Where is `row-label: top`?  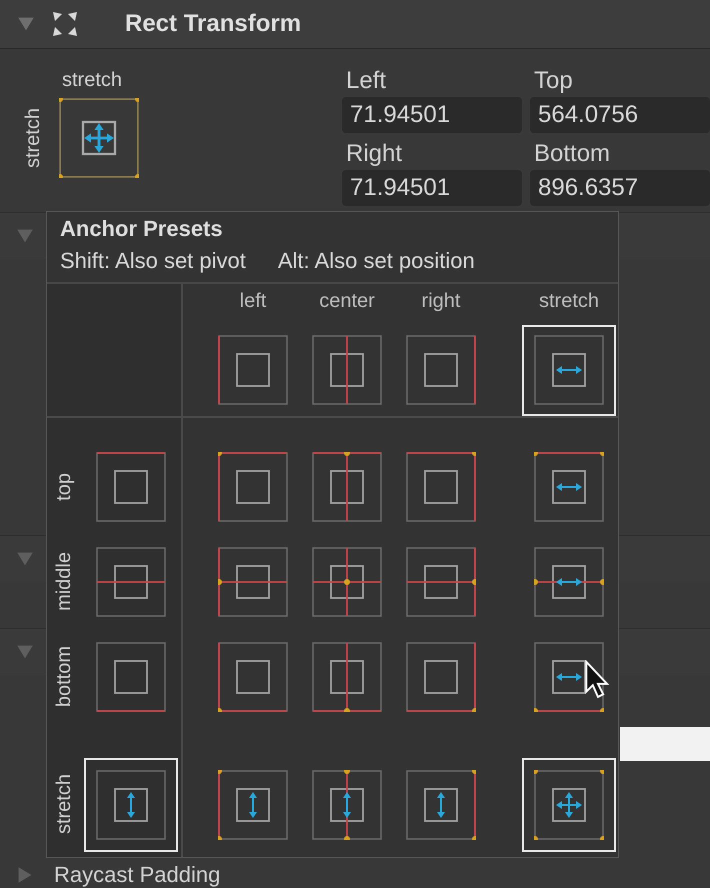 row-label: top is located at coordinates (64, 486).